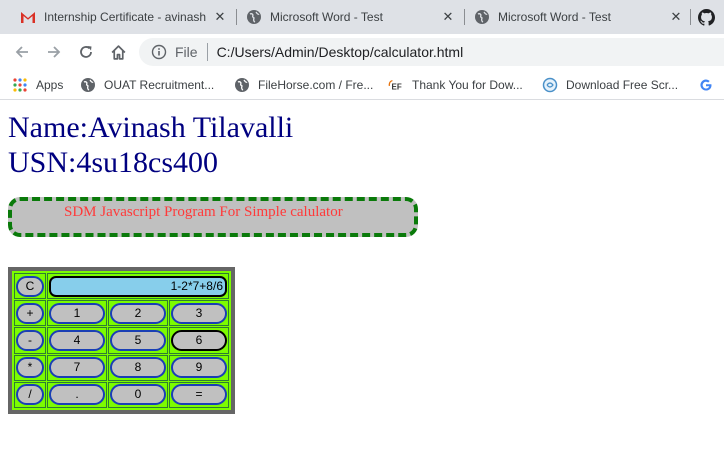 This screenshot has height=472, width=724. I want to click on bookmark-apps: Apps, so click(37, 85).